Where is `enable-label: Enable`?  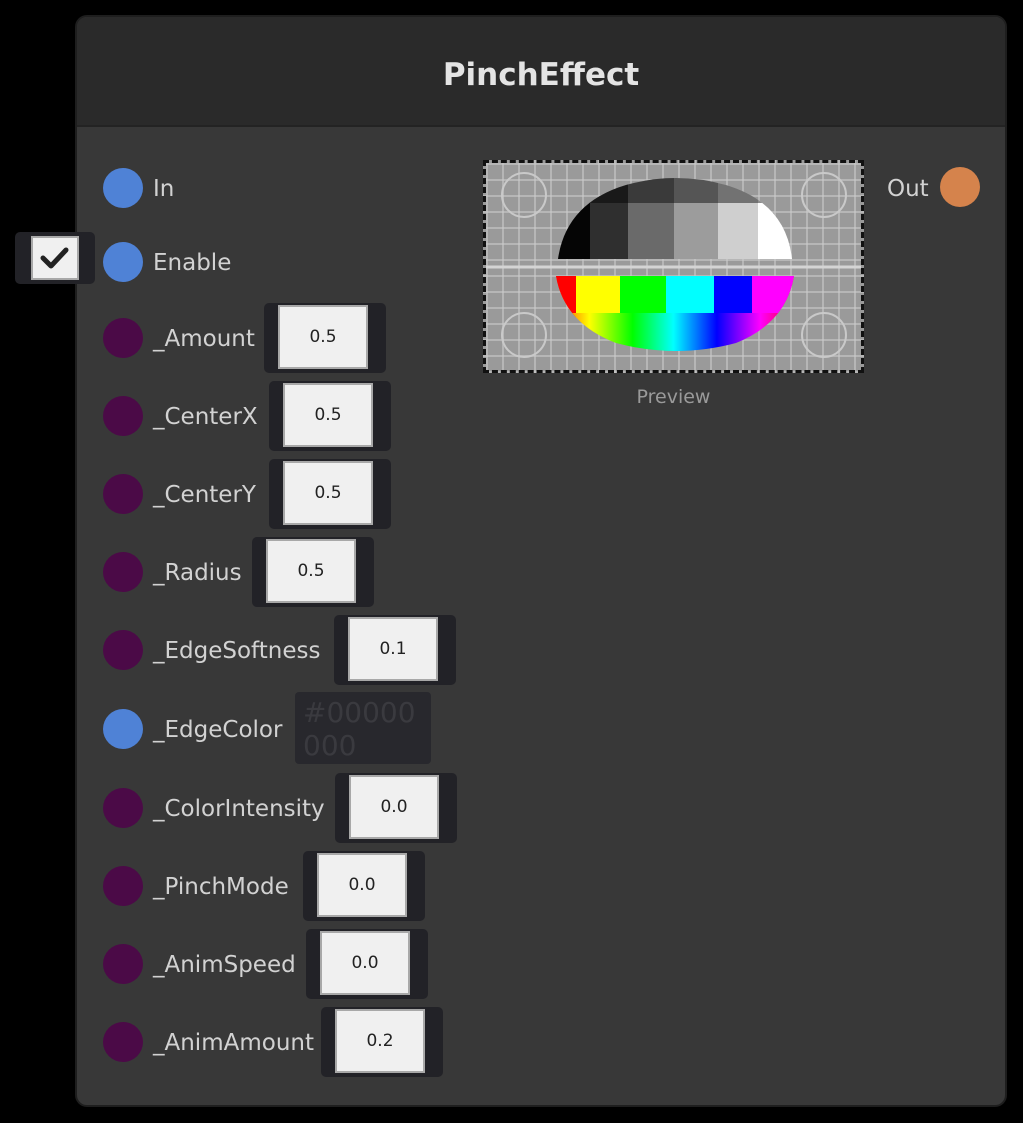 enable-label: Enable is located at coordinates (192, 263).